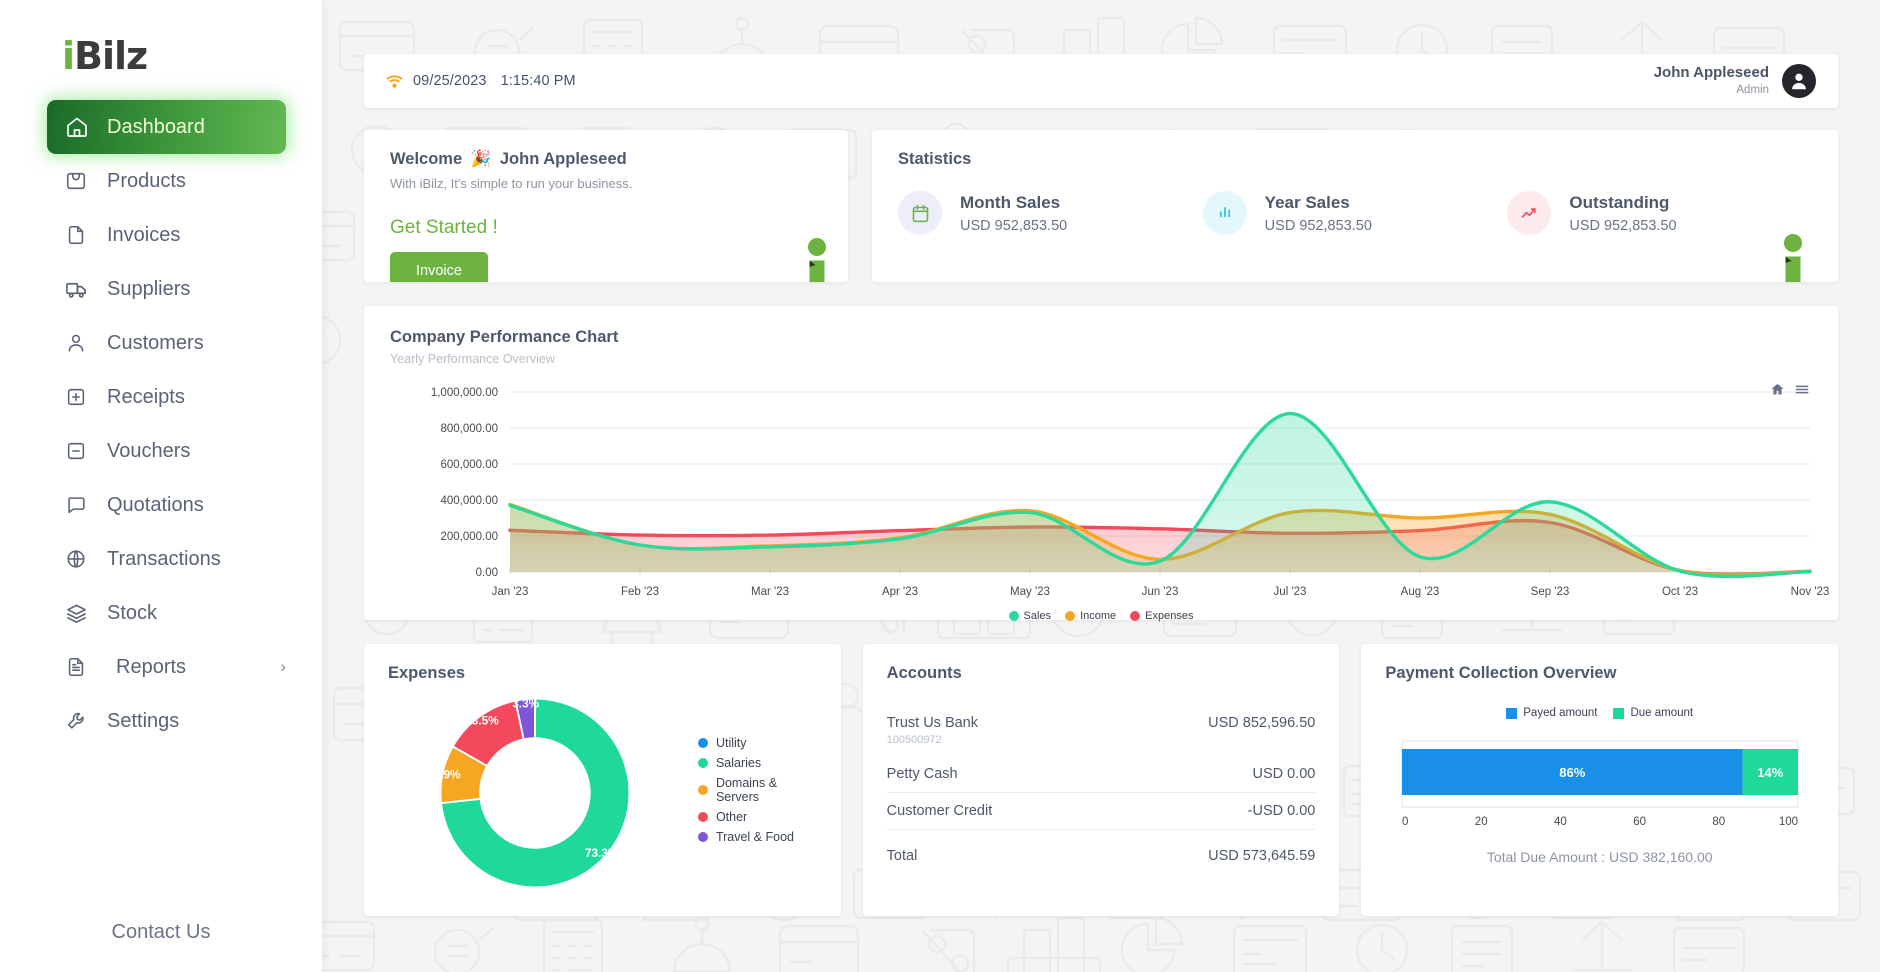  Describe the element at coordinates (1050, 213) in the screenshot. I see `stat-month-sales: Month Sales USD 952,853.50` at that location.